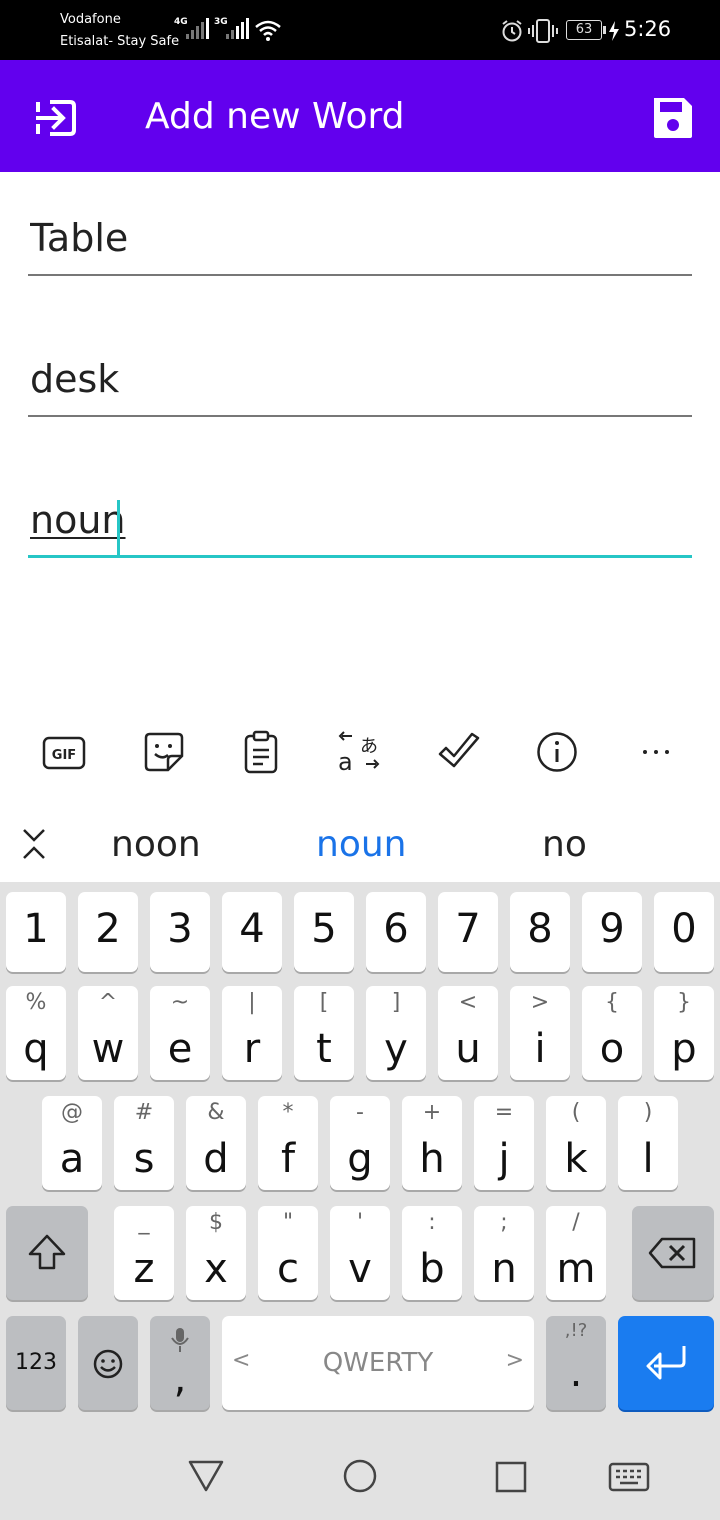 This screenshot has width=720, height=1520. I want to click on key-r: | r, so click(252, 1033).